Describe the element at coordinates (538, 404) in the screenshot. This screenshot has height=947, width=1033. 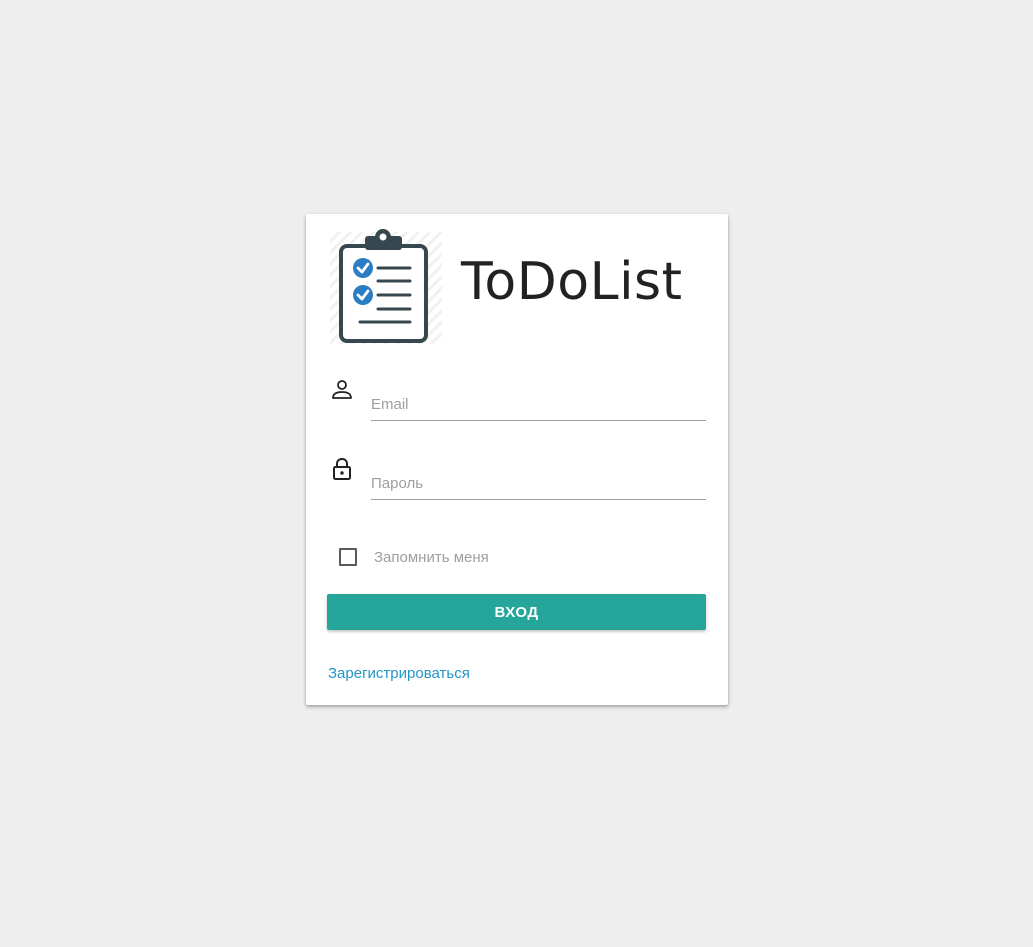
I see `email-field` at that location.